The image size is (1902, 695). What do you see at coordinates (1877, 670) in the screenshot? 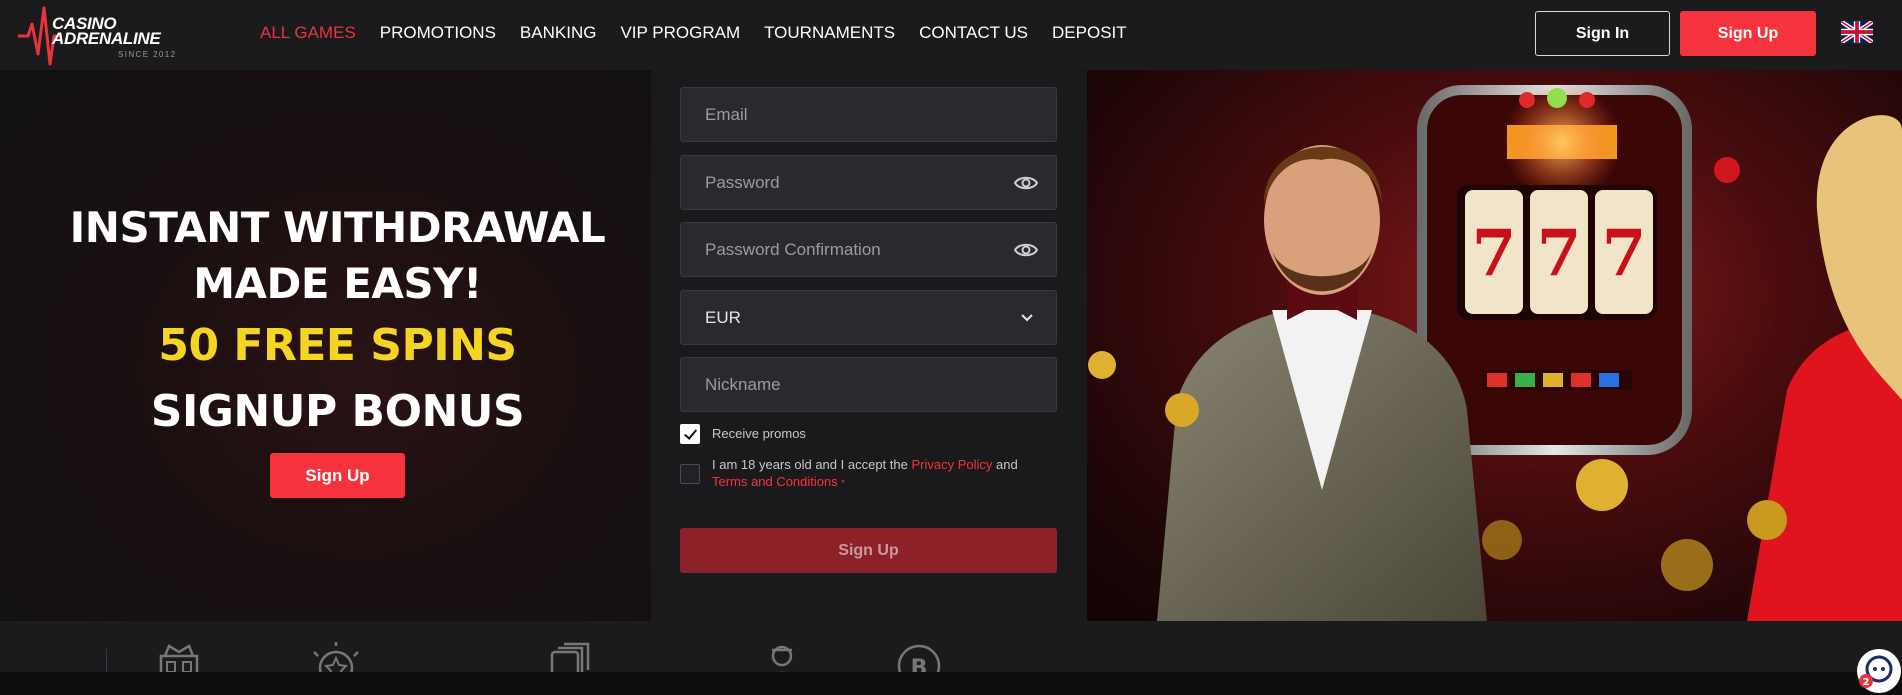
I see `chat-support-icon: 2` at bounding box center [1877, 670].